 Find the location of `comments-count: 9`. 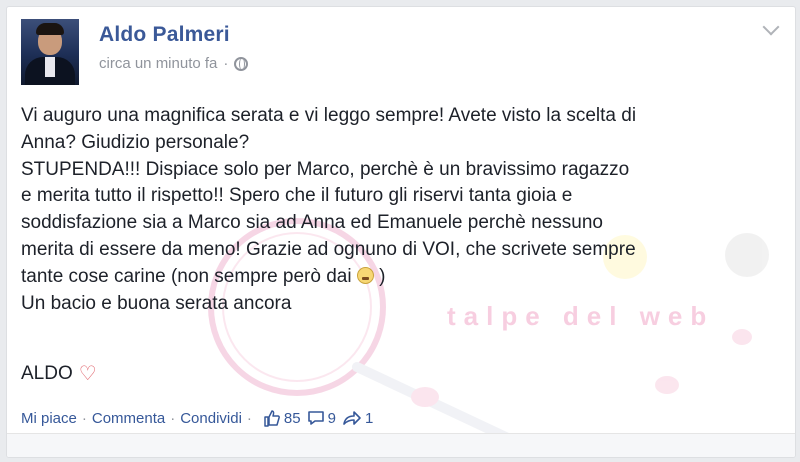

comments-count: 9 is located at coordinates (321, 418).